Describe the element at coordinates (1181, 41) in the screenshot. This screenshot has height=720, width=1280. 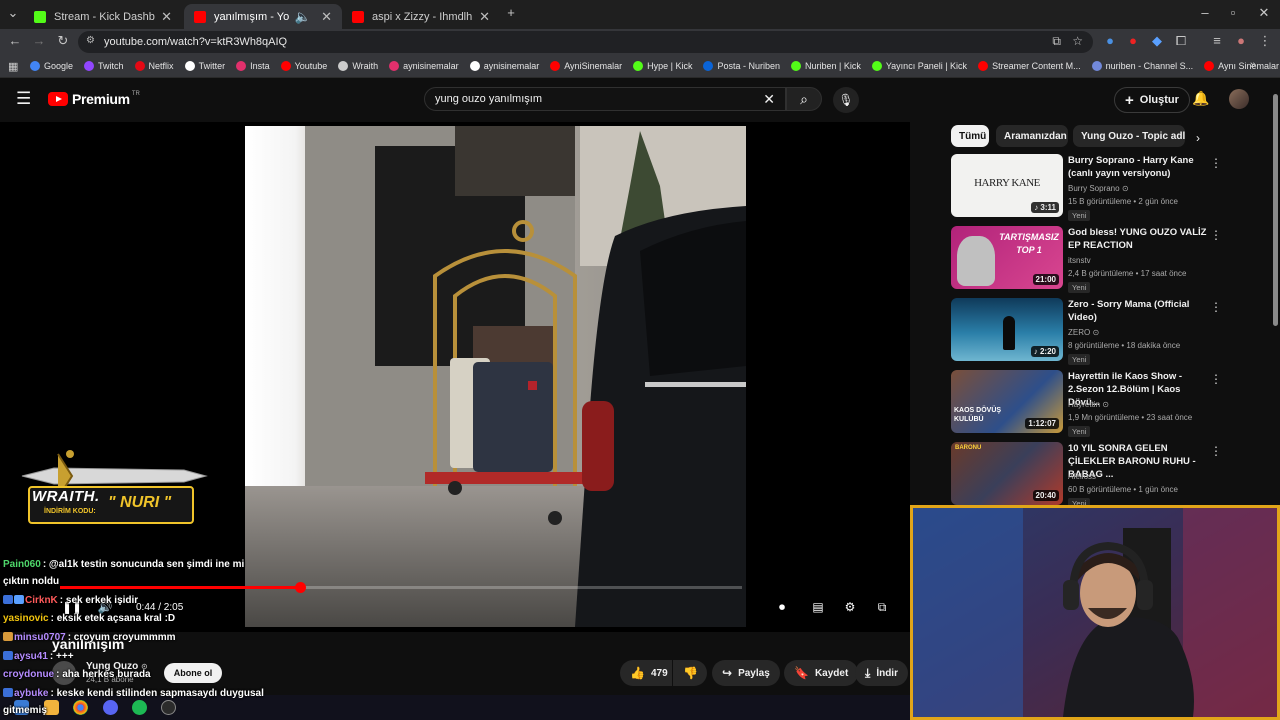
I see `extensions-puzzle-icon: ⧠` at that location.